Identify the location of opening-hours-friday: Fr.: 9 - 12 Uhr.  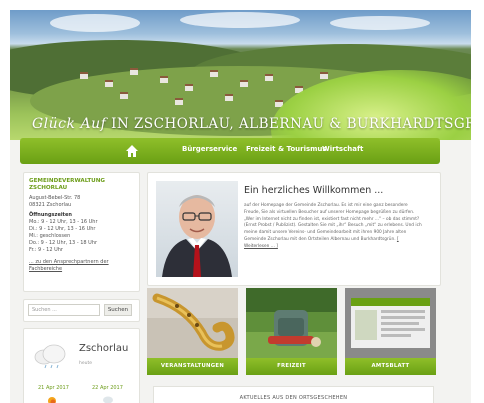
(46, 250).